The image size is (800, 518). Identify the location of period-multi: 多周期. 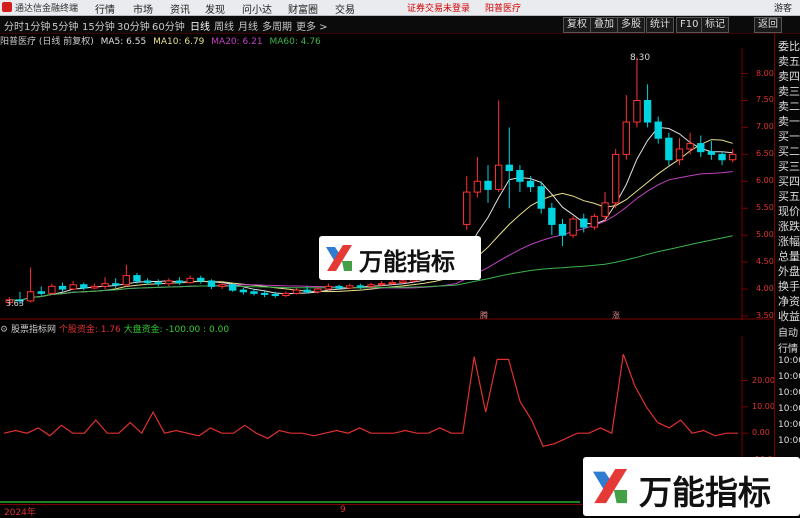
(277, 25).